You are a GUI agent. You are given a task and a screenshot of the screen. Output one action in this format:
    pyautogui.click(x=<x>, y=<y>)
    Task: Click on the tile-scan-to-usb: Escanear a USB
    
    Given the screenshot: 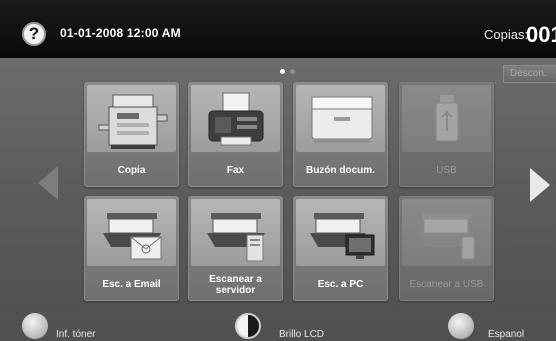 What is the action you would take?
    pyautogui.click(x=446, y=248)
    